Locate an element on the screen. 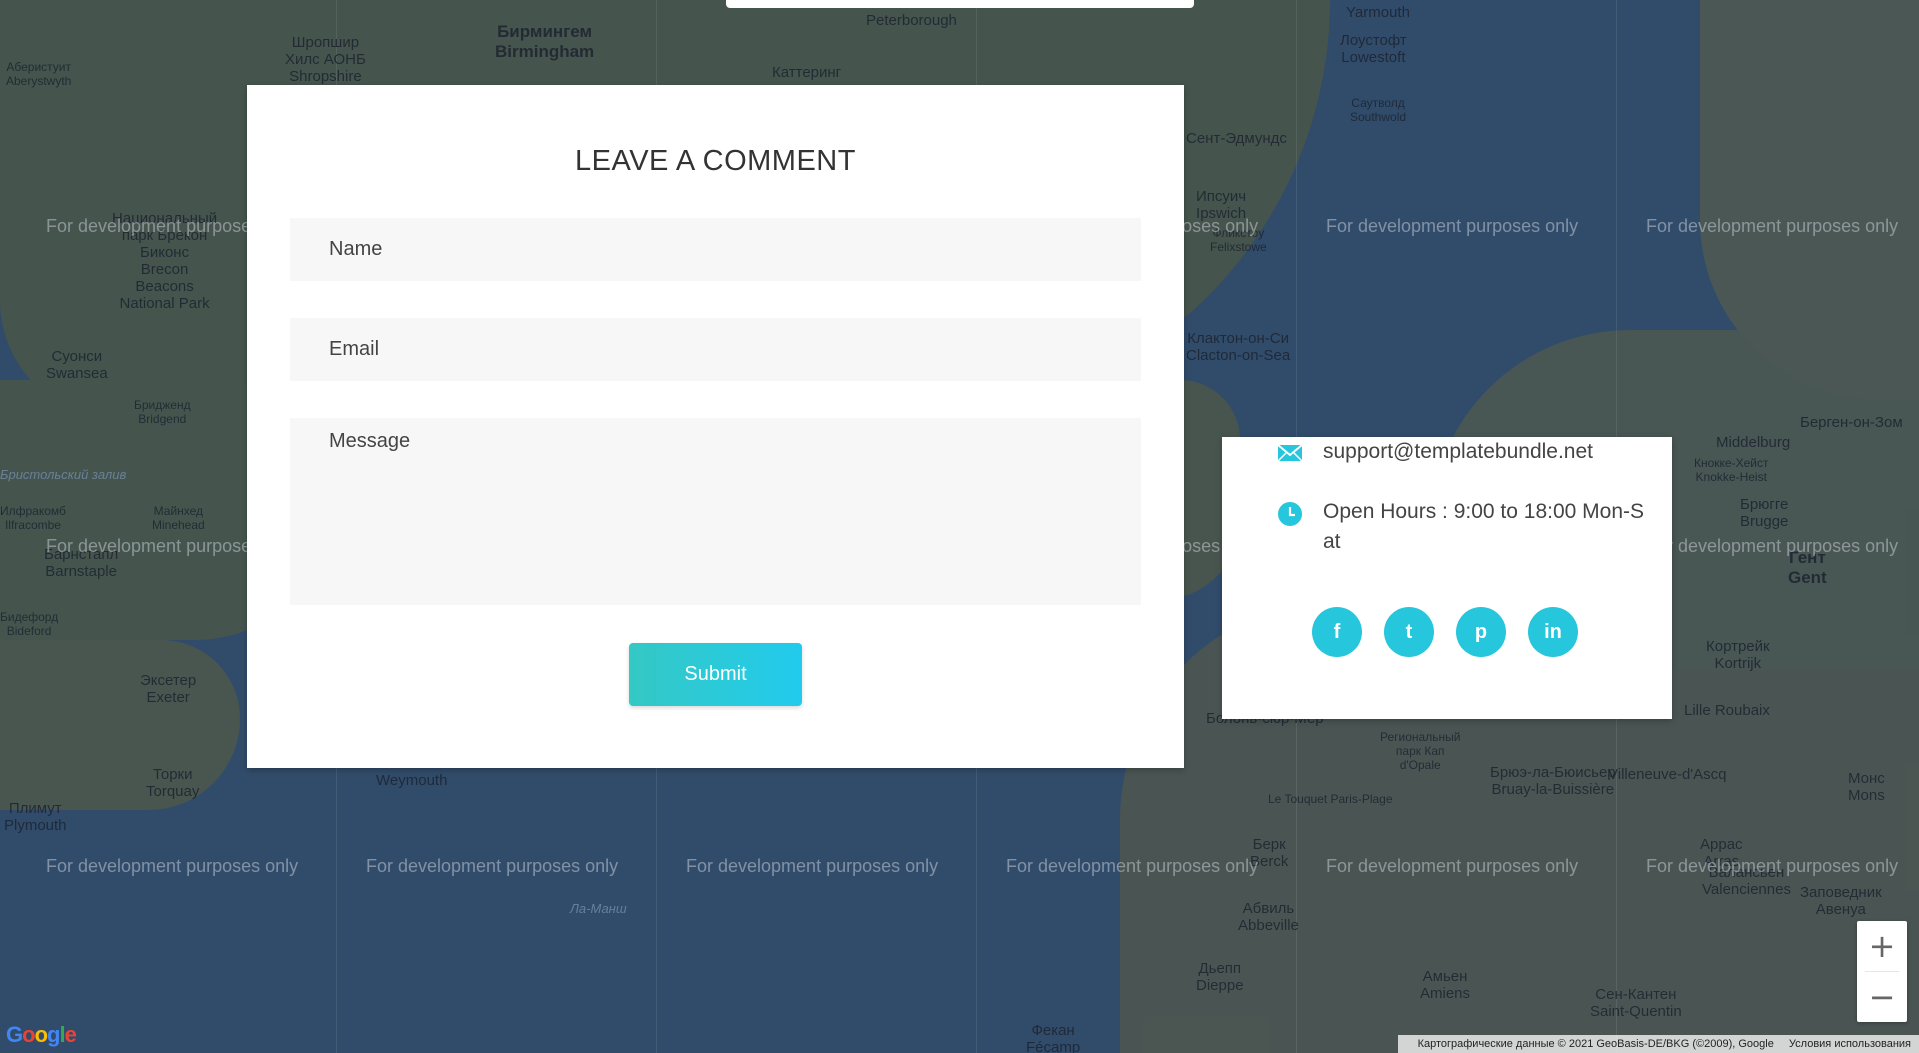 The height and width of the screenshot is (1053, 1919). contact-email: support@templatebundle.net is located at coordinates (1458, 452).